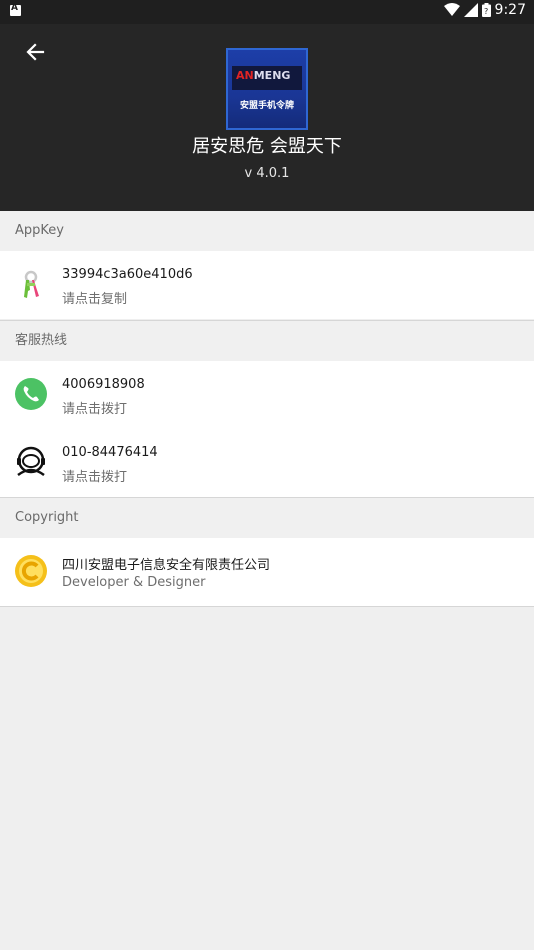 The height and width of the screenshot is (950, 534). Describe the element at coordinates (510, 10) in the screenshot. I see `status-time: 9:27` at that location.